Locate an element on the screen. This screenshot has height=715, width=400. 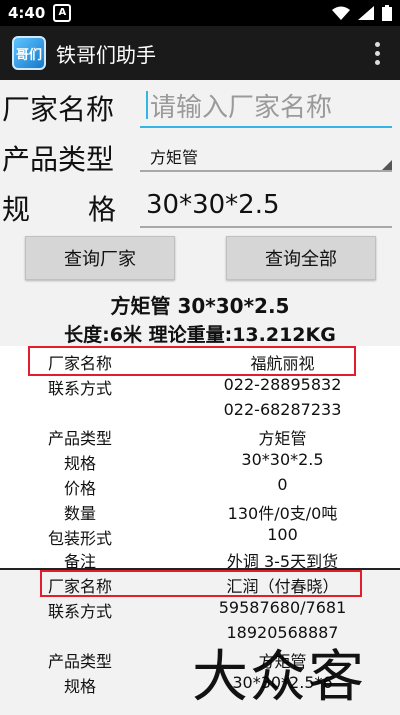
text-cursor is located at coordinates (147, 105).